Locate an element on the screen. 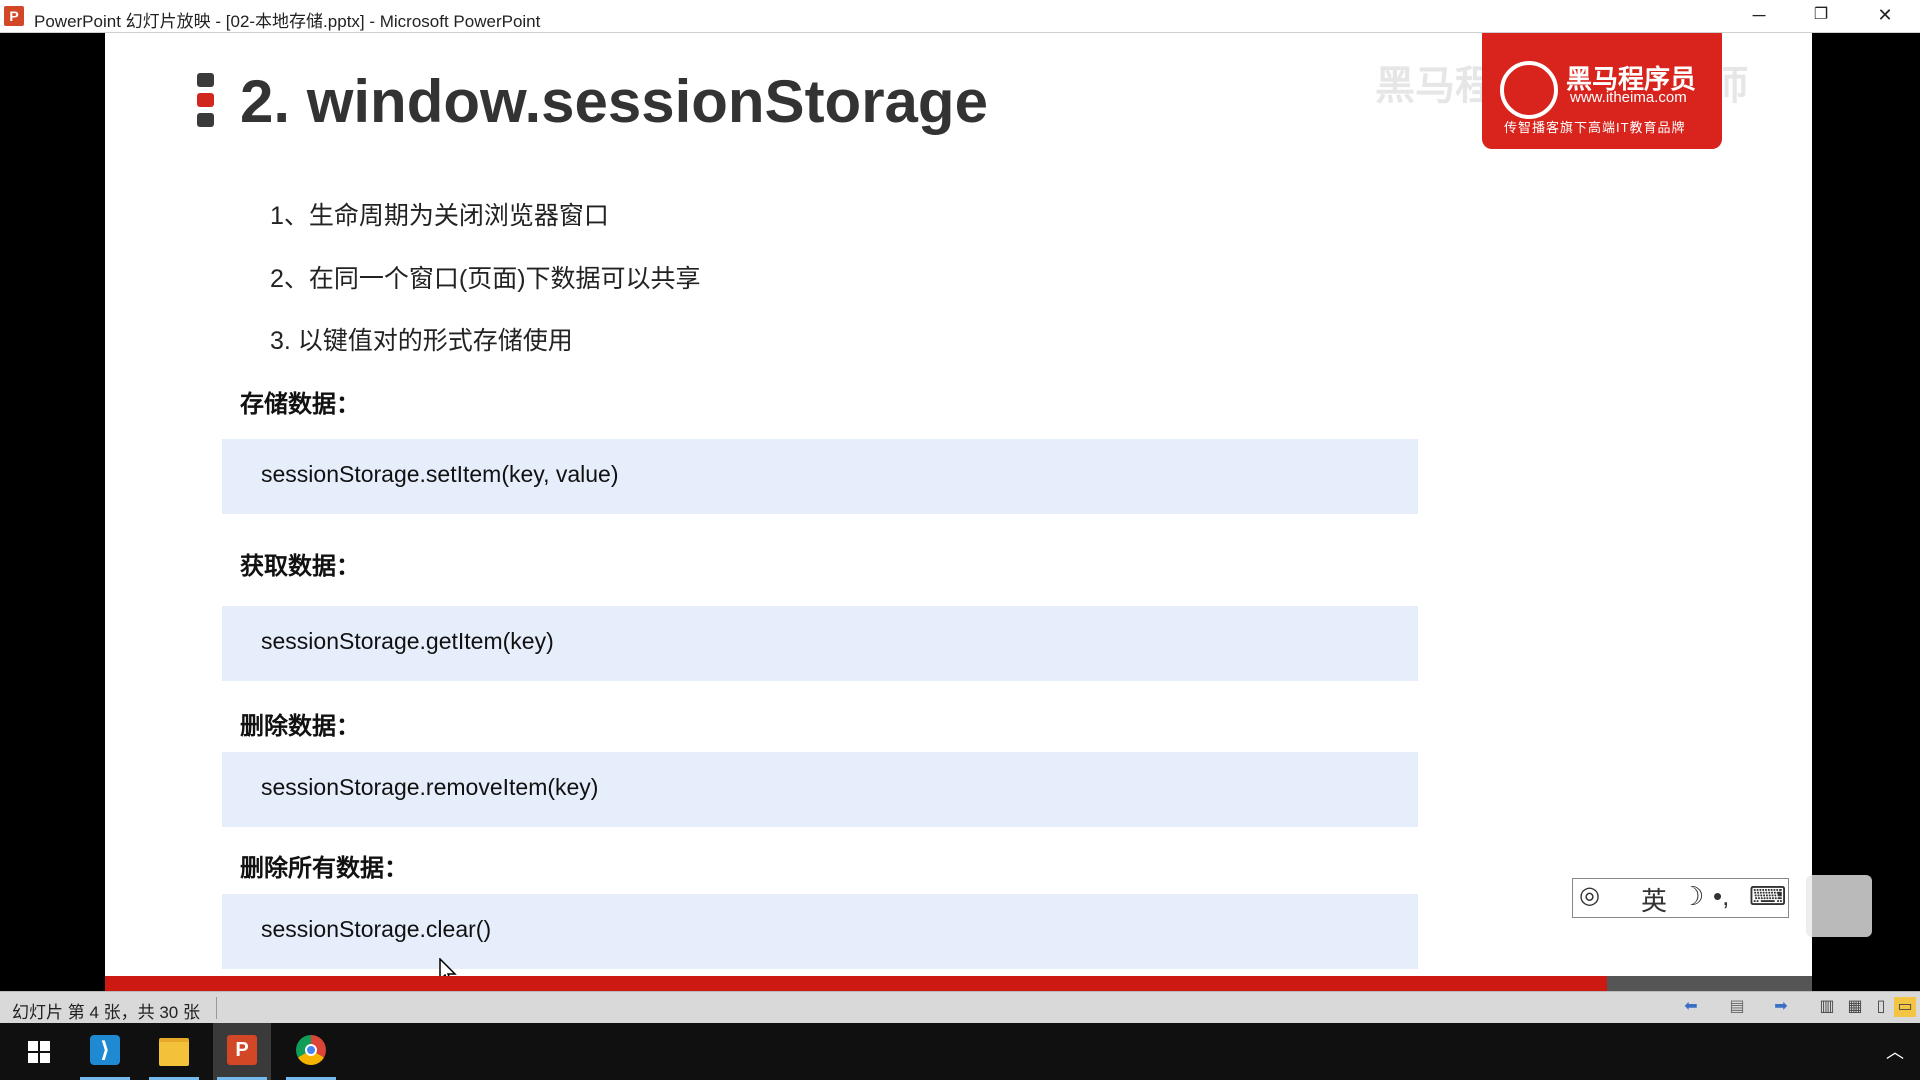 The height and width of the screenshot is (1080, 1920). slideshow-view-icon: ▭ is located at coordinates (1905, 1007).